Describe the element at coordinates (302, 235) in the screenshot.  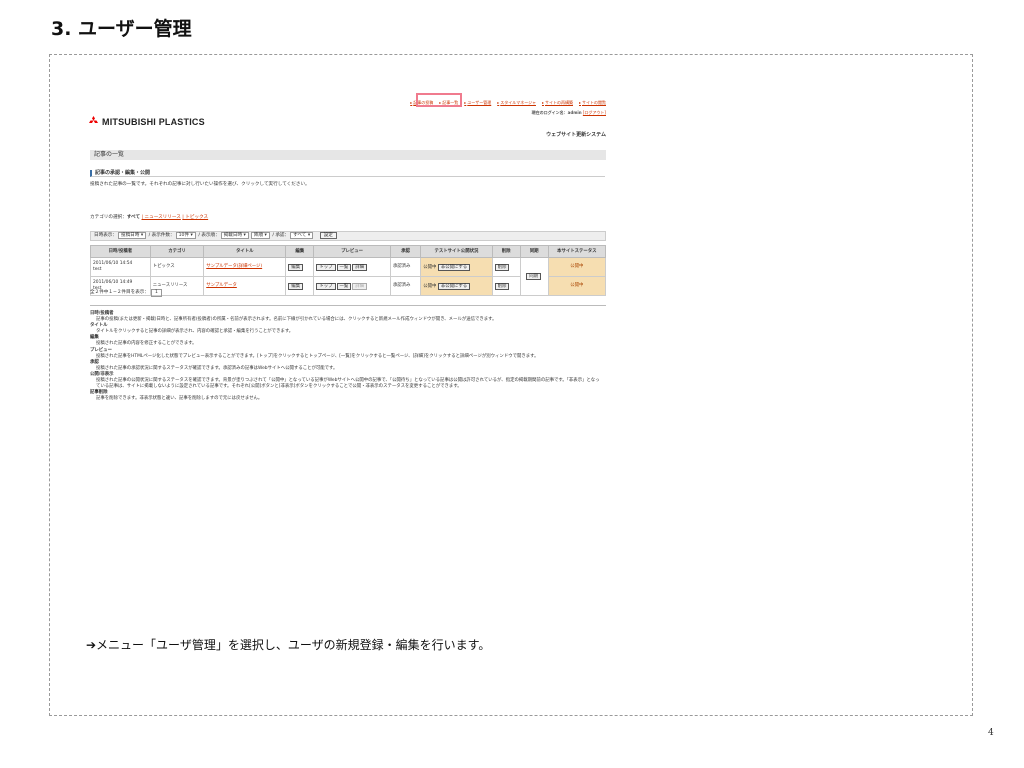
I see `approval-select: すべて ▾` at that location.